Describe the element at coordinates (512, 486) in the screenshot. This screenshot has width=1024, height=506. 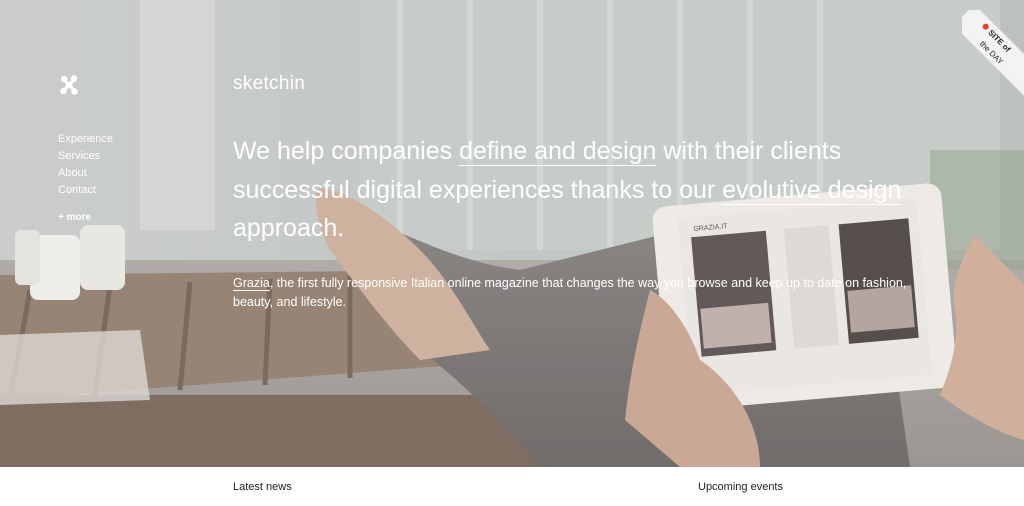
I see `news-events-strip: Latest news Upcoming events` at that location.